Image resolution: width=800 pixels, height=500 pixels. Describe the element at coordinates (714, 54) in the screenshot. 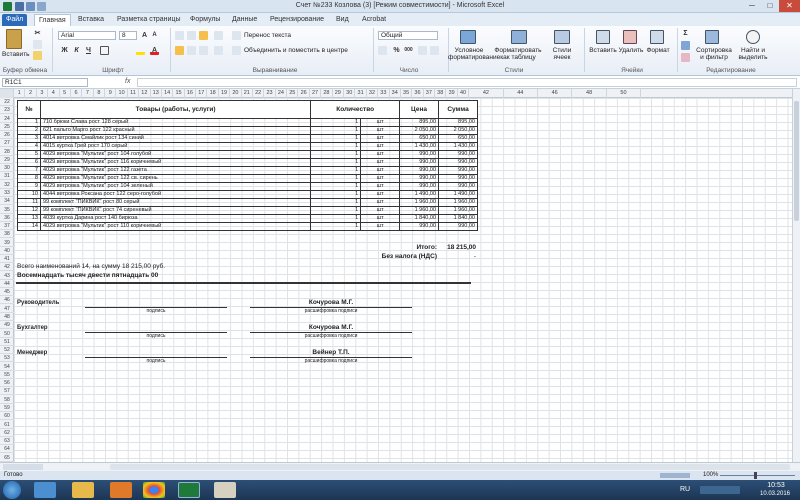

I see `sort-filter-button: Сортировка и фильтр` at that location.